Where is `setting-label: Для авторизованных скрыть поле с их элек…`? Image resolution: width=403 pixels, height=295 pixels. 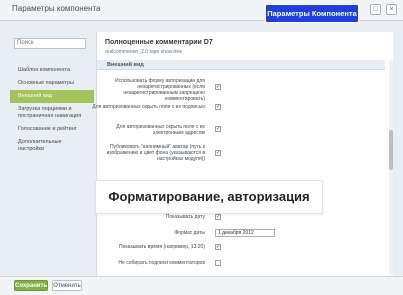 setting-label: Для авторизованных скрыть поле с их элек… is located at coordinates (160, 130).